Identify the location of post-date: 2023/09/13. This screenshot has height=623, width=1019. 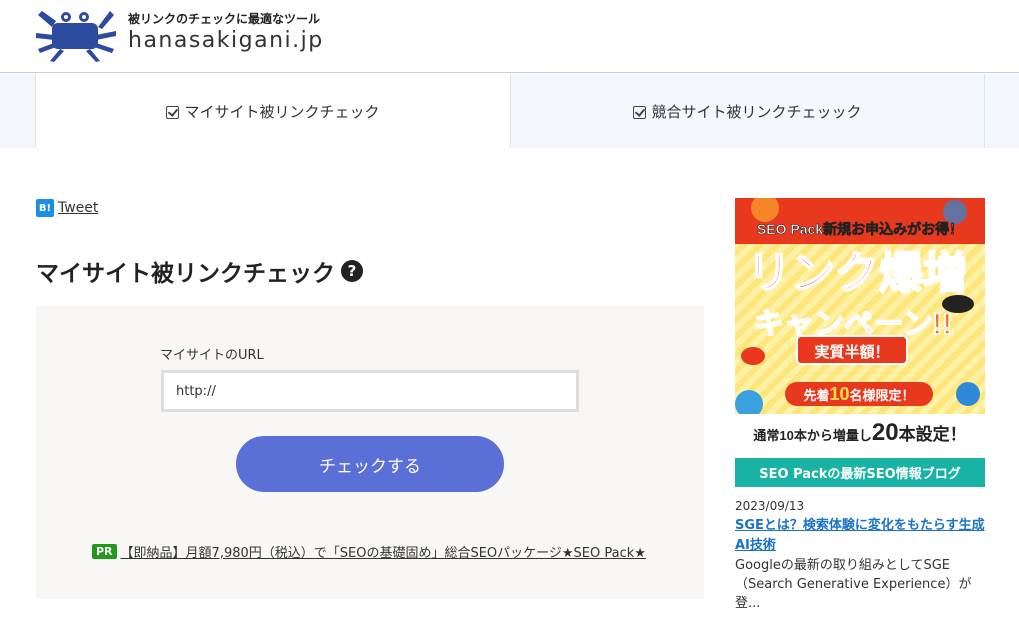
(770, 506).